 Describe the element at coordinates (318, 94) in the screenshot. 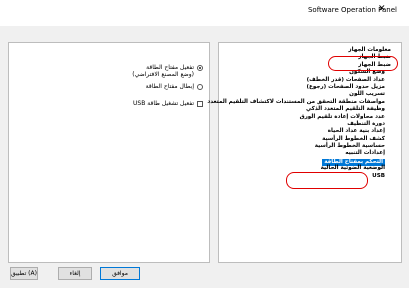

I see `tree-item: تسريب اللون` at that location.